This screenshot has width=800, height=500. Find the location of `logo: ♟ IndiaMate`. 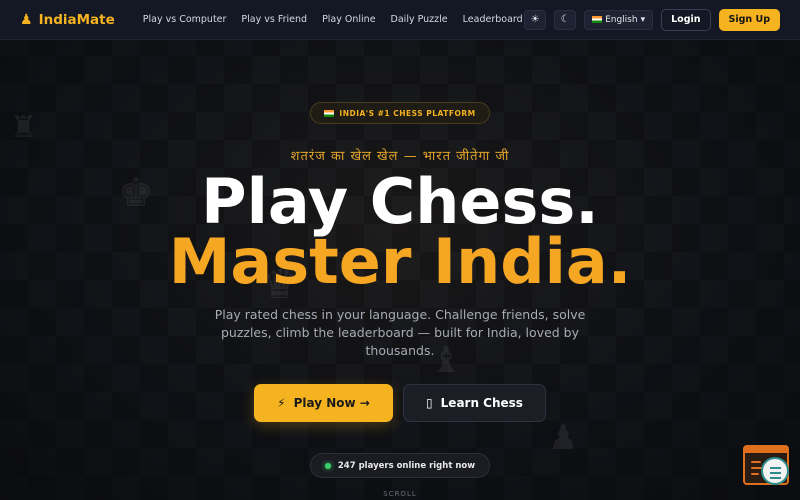

logo: ♟ IndiaMate is located at coordinates (67, 20).